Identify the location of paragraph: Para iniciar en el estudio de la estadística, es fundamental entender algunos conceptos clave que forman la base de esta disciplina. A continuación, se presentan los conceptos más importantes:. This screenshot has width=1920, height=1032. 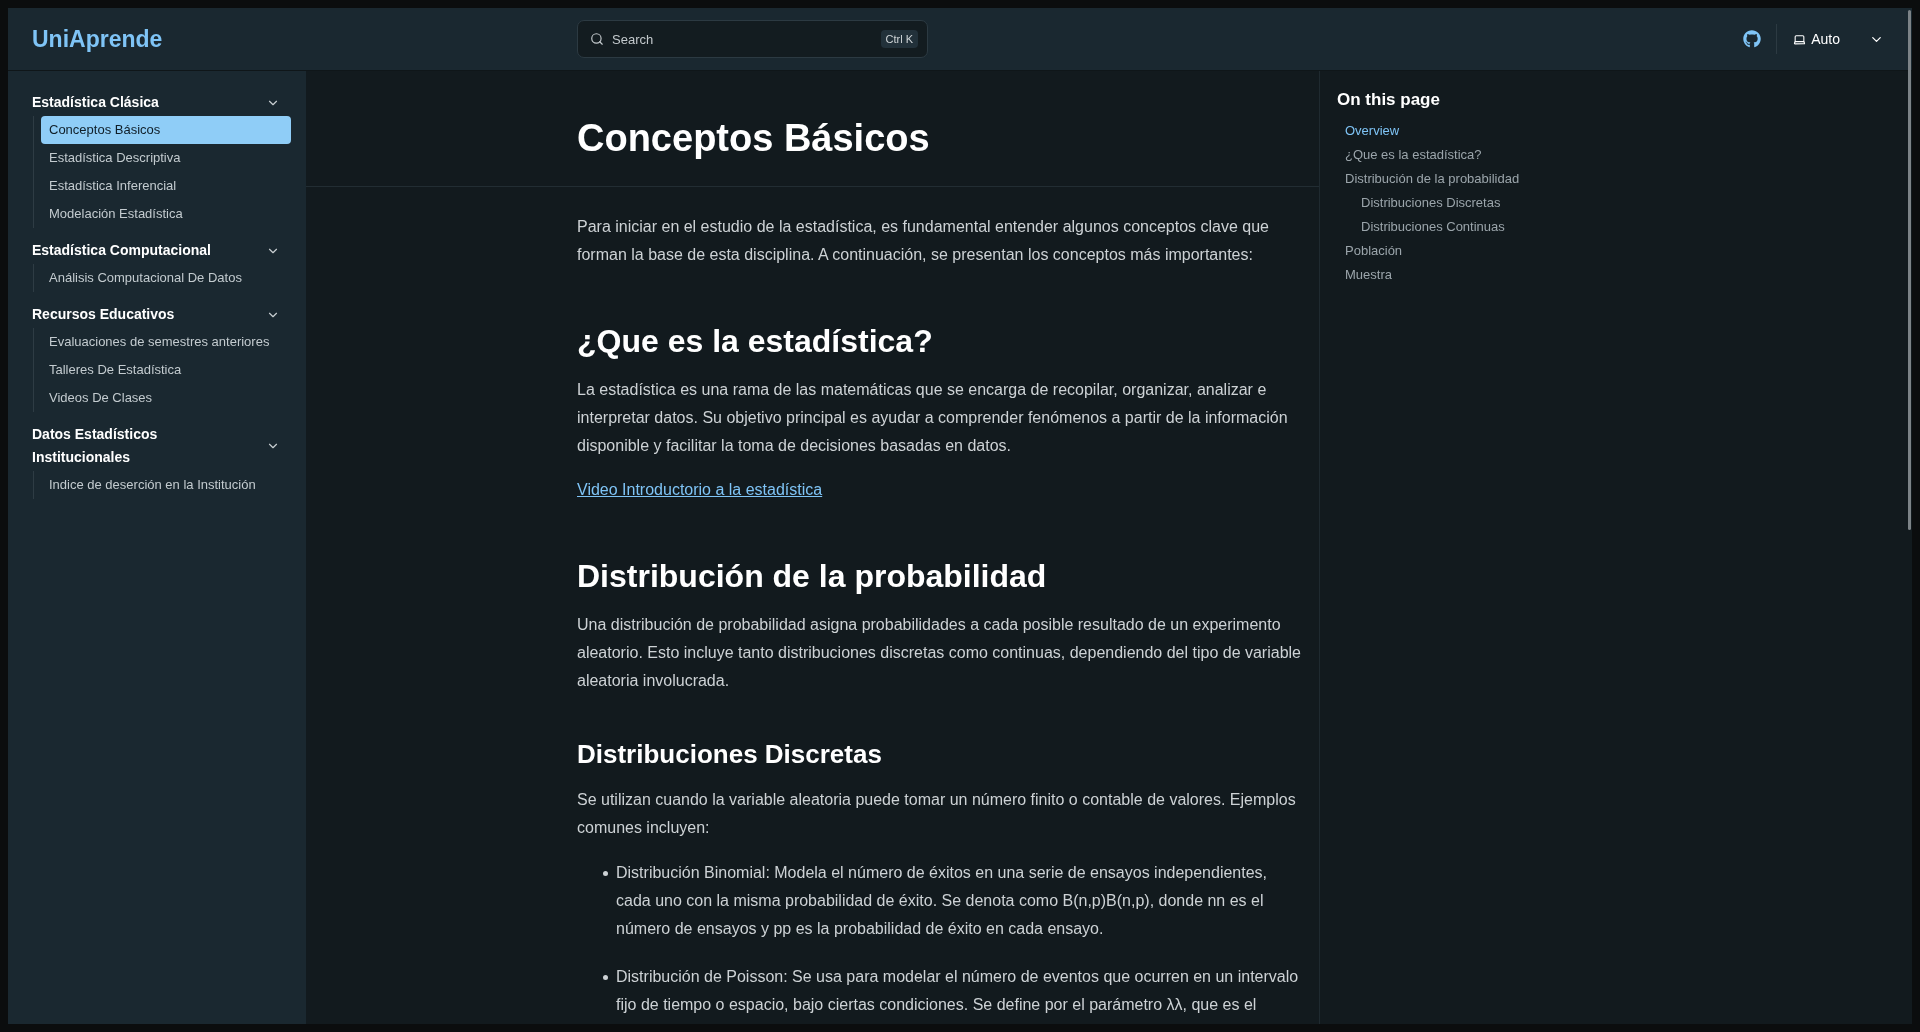
(923, 241).